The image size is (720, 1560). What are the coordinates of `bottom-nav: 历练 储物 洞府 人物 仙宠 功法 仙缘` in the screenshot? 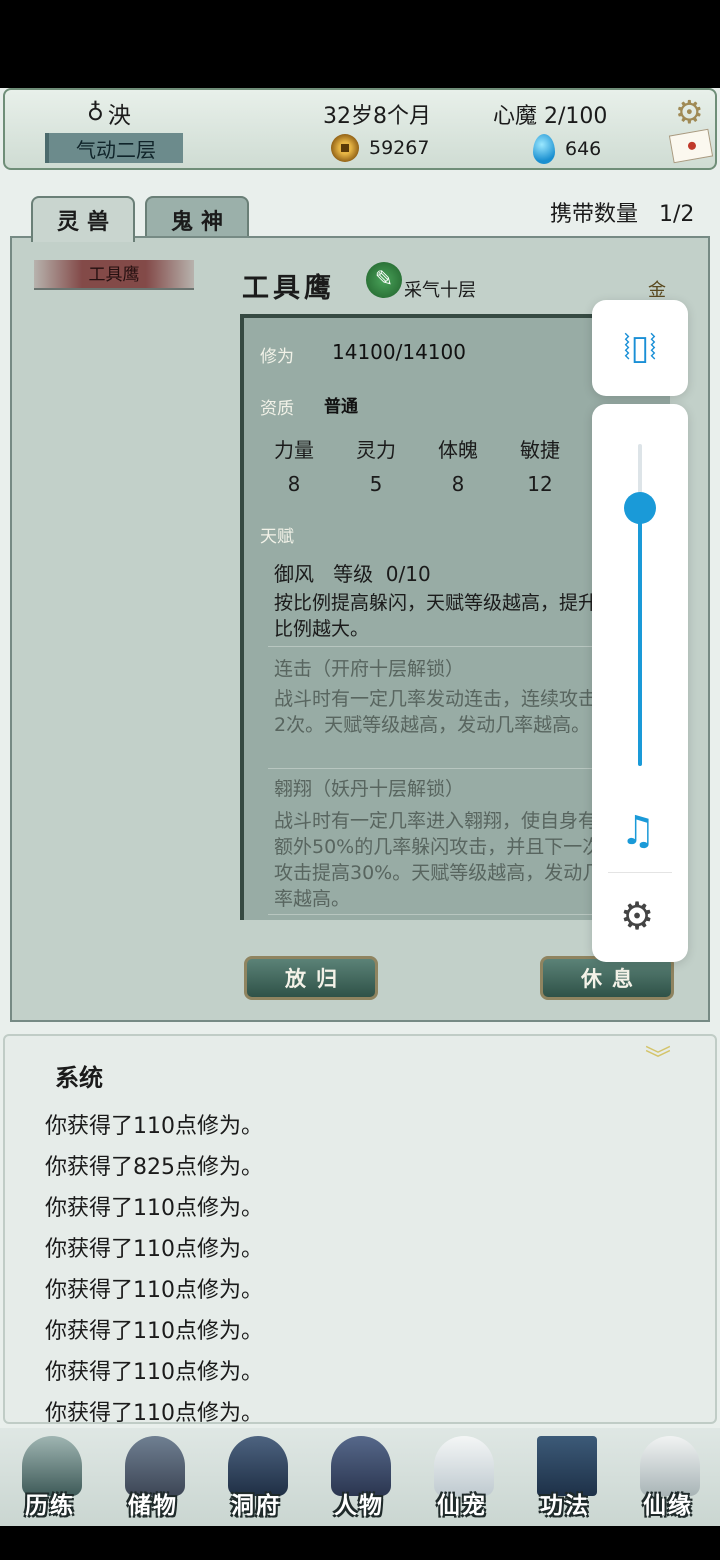 It's located at (360, 1477).